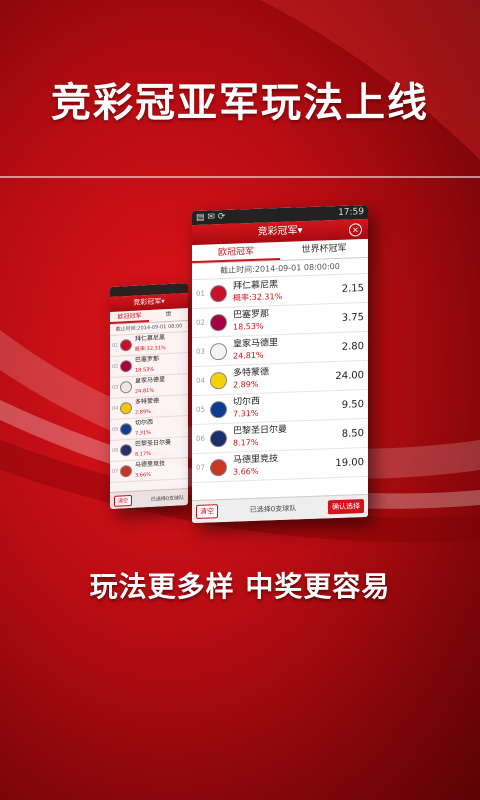 This screenshot has height=800, width=480. Describe the element at coordinates (248, 355) in the screenshot. I see `team-probability: 24.81%` at that location.